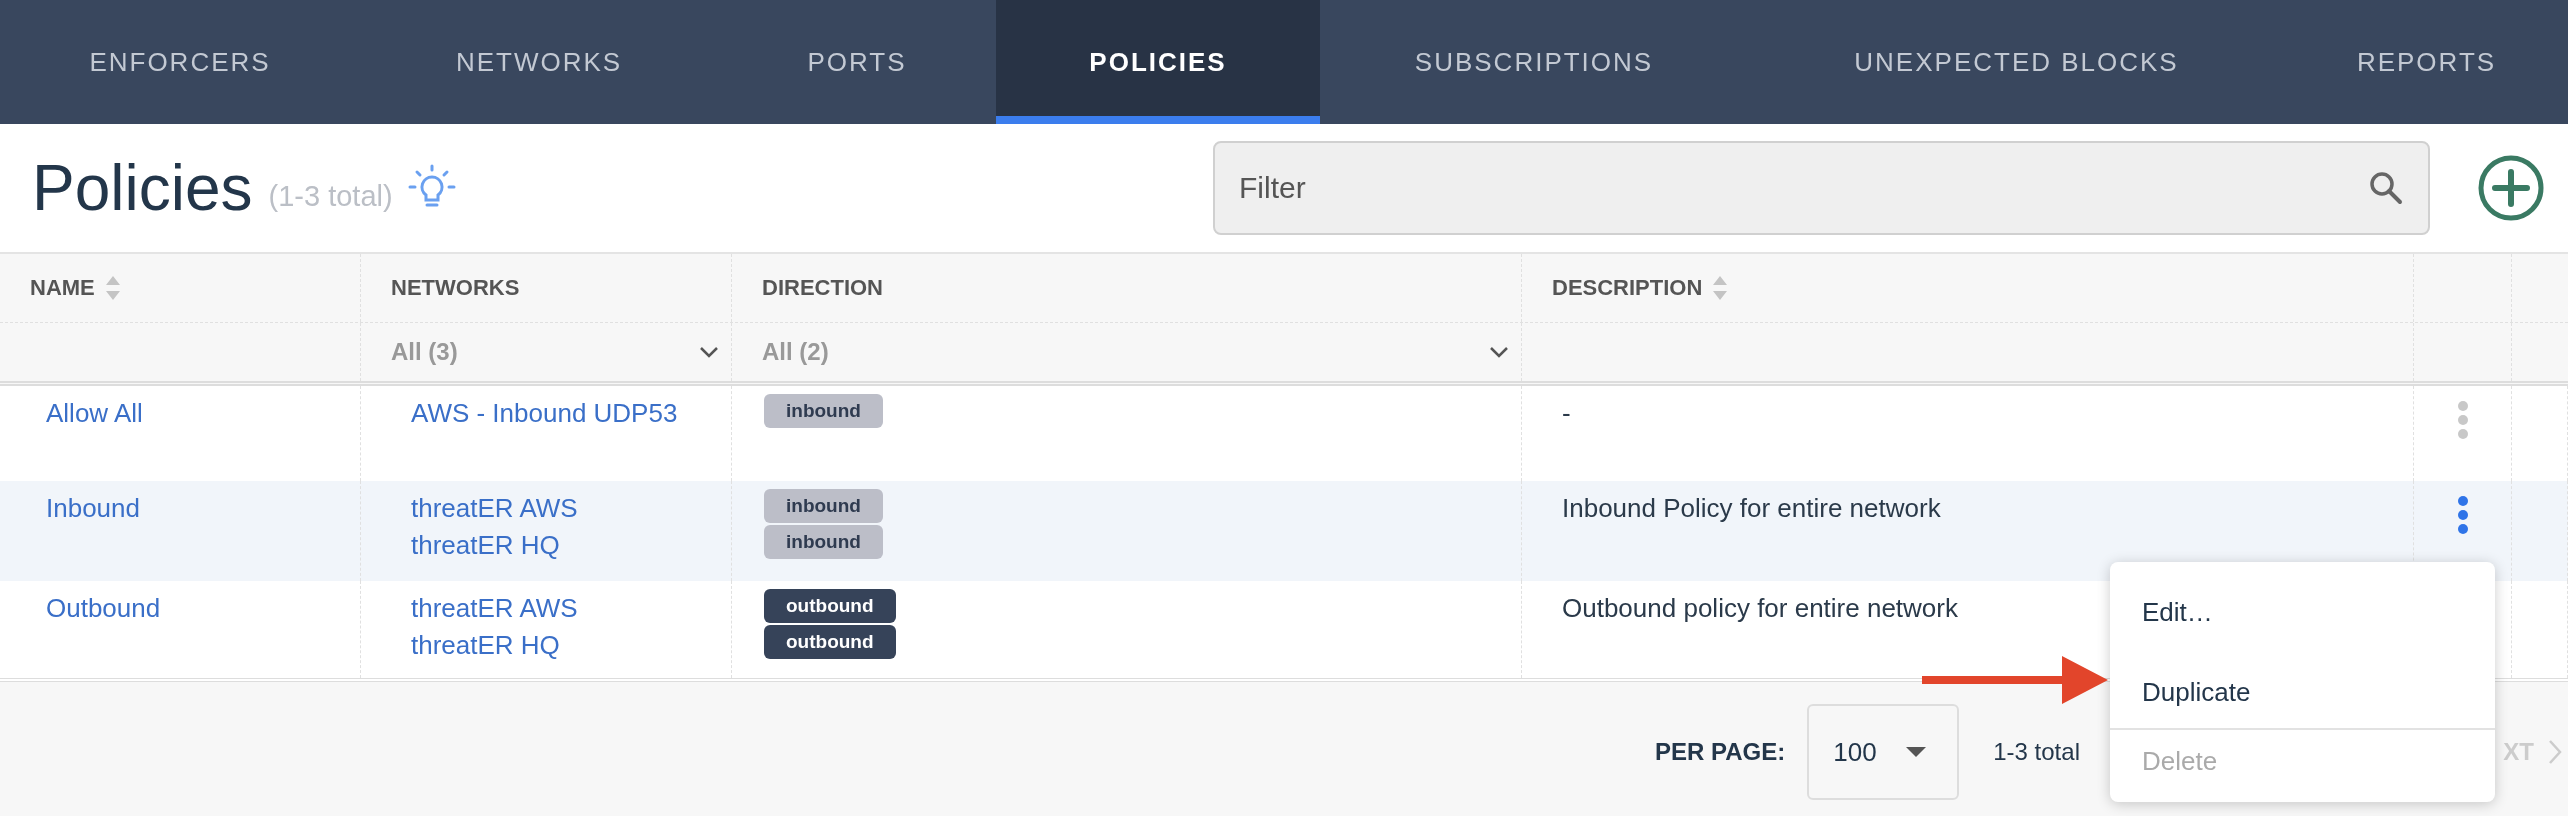  Describe the element at coordinates (1627, 288) in the screenshot. I see `column-header: DESCRIPTION` at that location.